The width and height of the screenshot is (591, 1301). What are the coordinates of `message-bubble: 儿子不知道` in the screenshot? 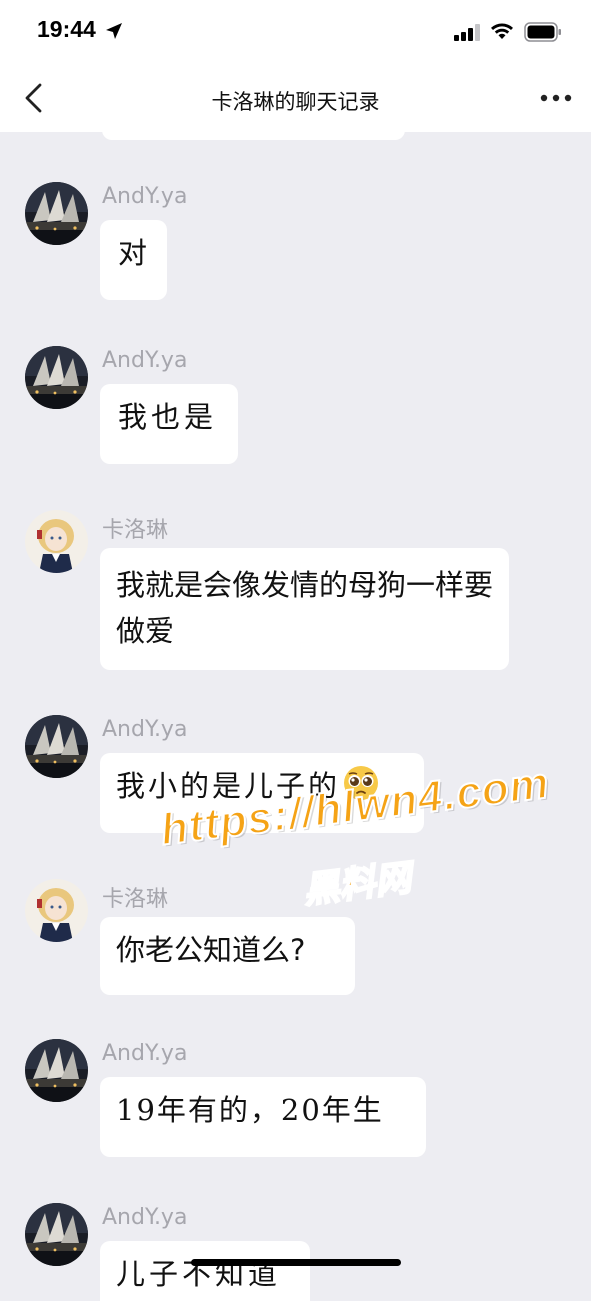 It's located at (205, 1271).